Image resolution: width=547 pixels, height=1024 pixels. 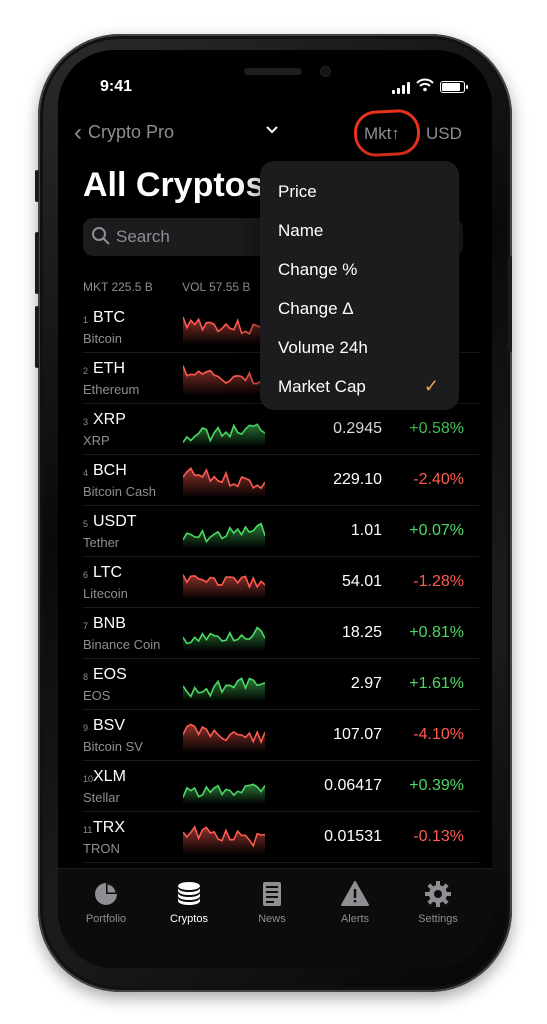 What do you see at coordinates (357, 479) in the screenshot?
I see `coin-price: 229.10` at bounding box center [357, 479].